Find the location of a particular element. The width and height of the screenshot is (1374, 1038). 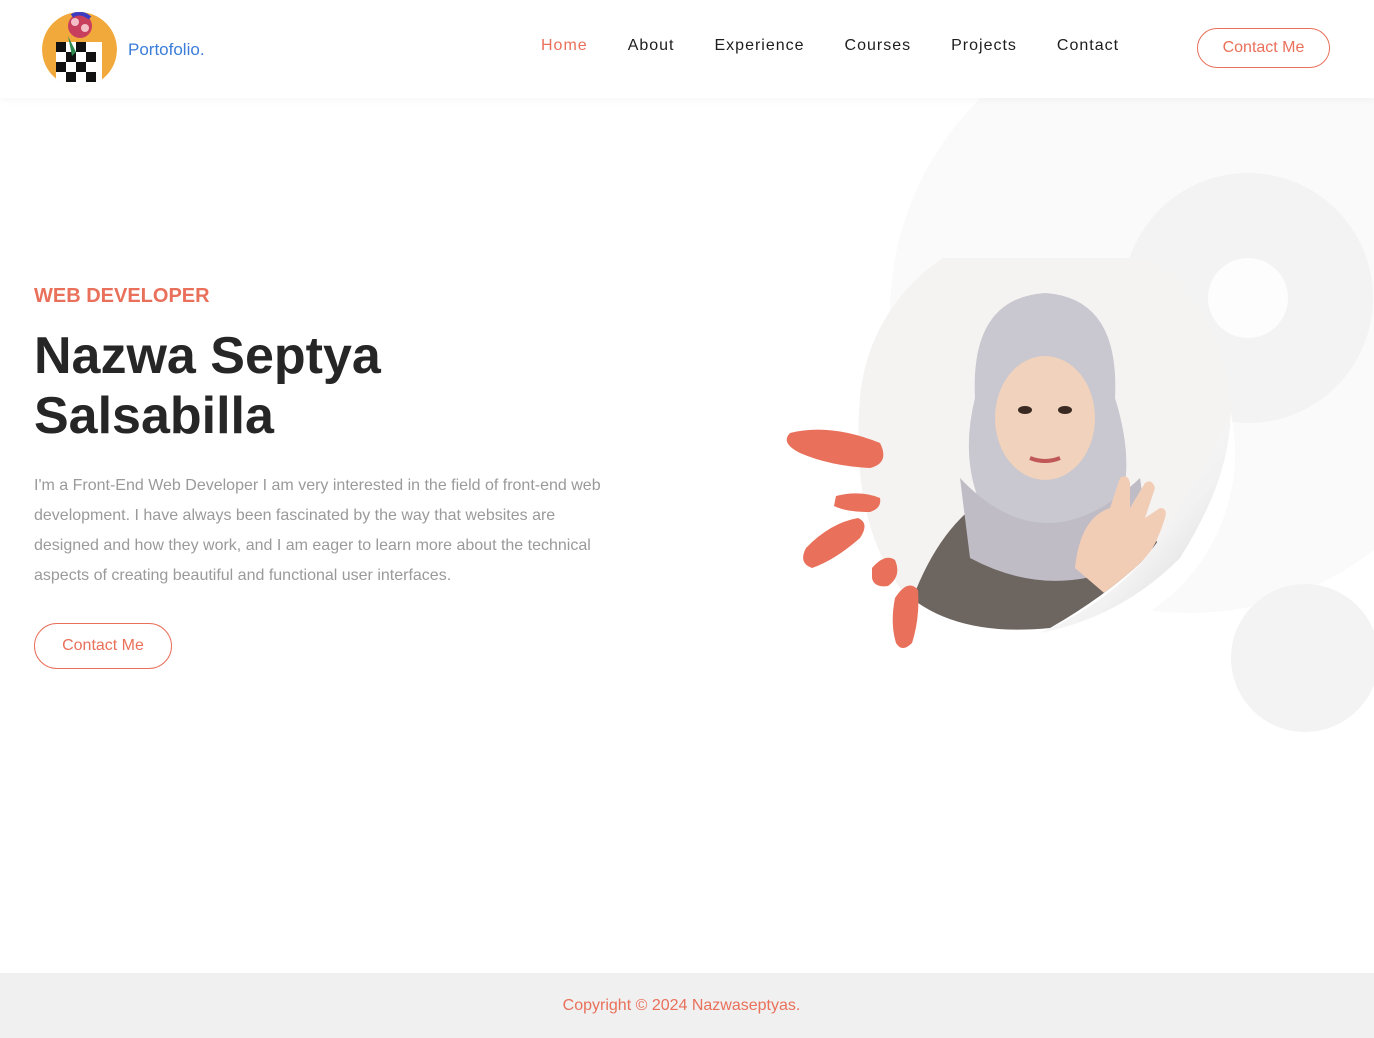

hero-name: Nazwa Septya Salsabilla is located at coordinates (324, 386).